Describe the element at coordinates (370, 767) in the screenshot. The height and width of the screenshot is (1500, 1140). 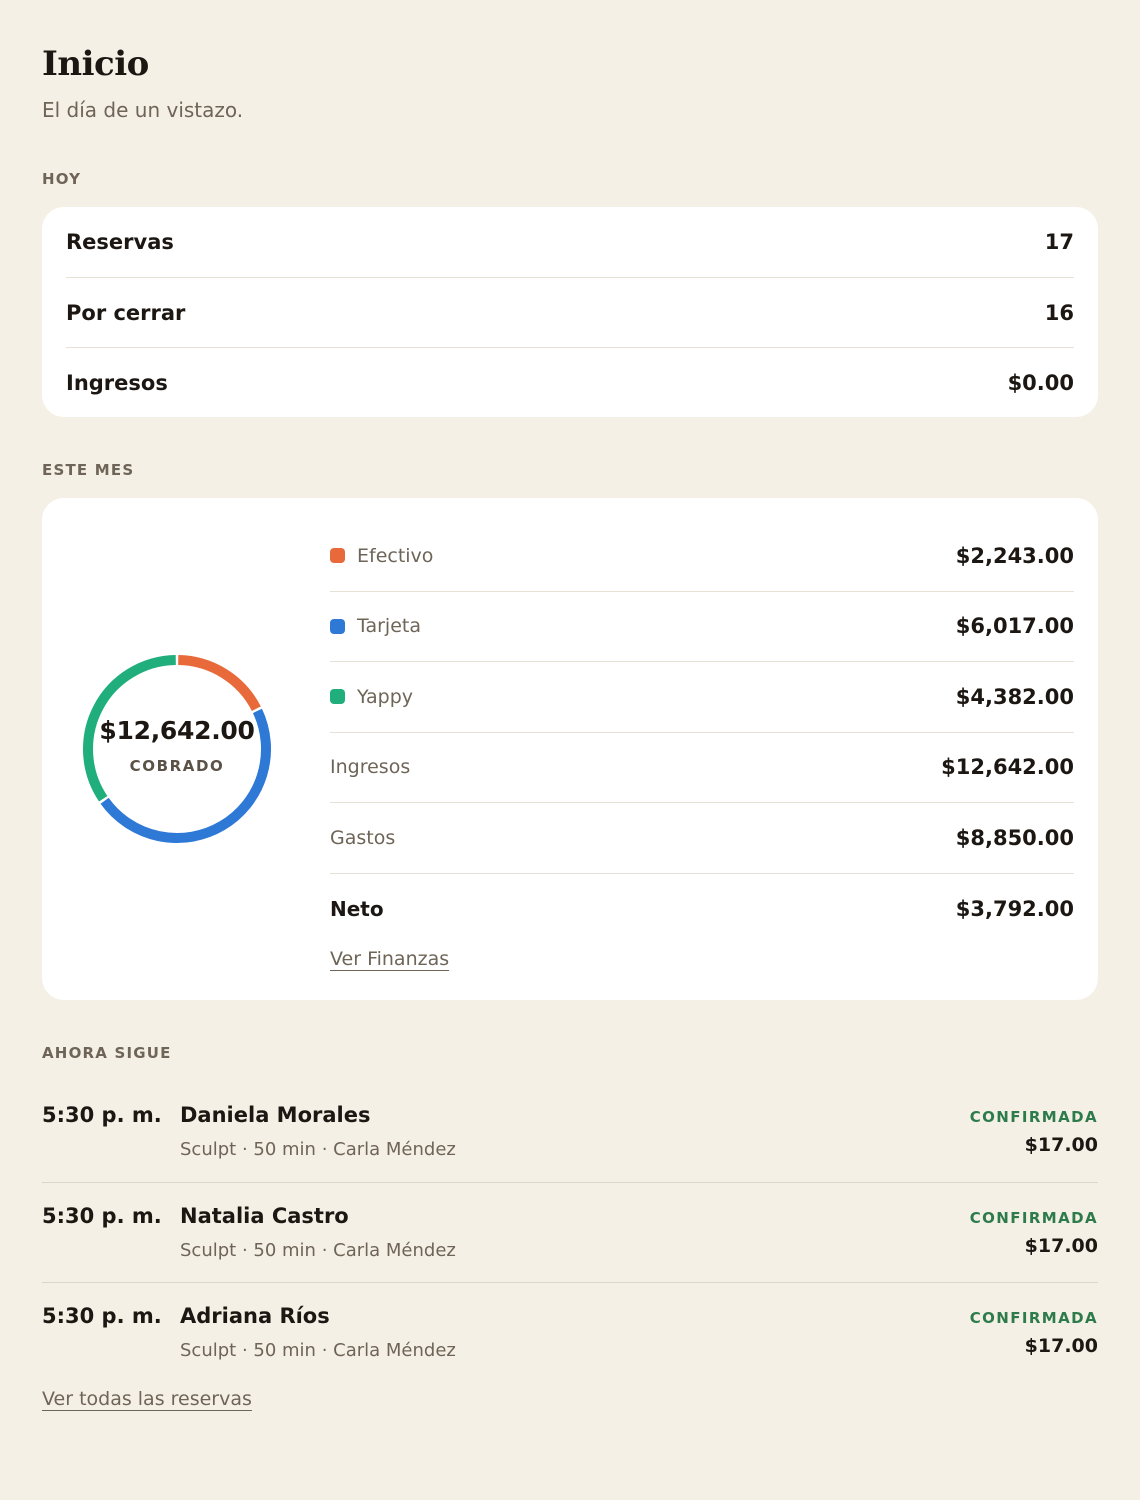
I see `finance-row-label: Ingresos` at that location.